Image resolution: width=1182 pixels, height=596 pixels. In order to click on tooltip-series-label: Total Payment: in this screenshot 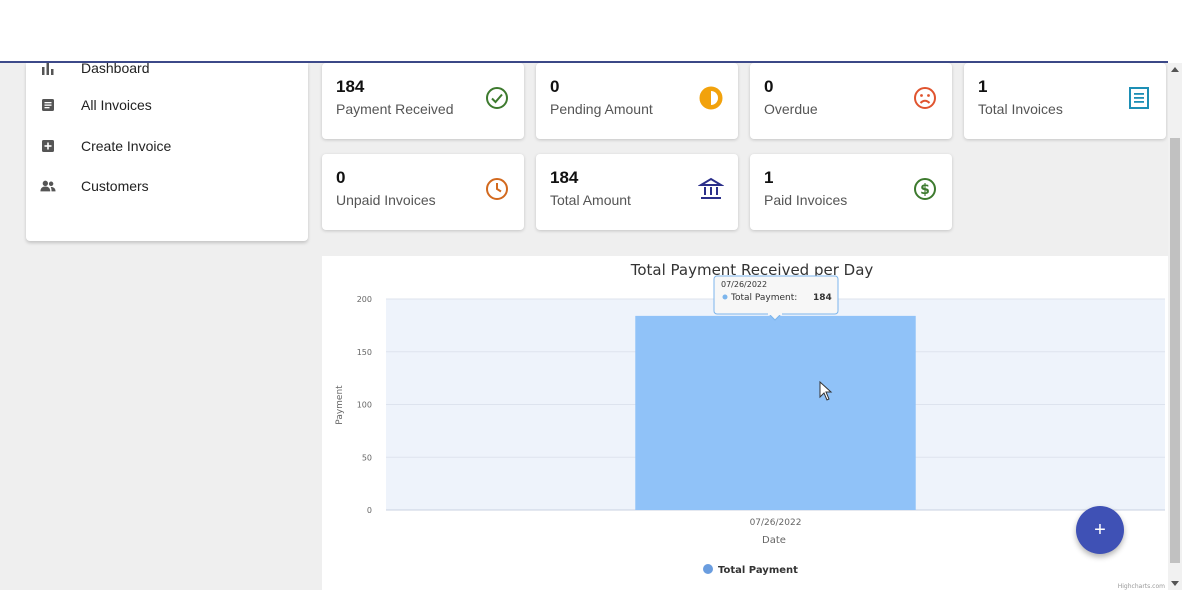, I will do `click(763, 298)`.